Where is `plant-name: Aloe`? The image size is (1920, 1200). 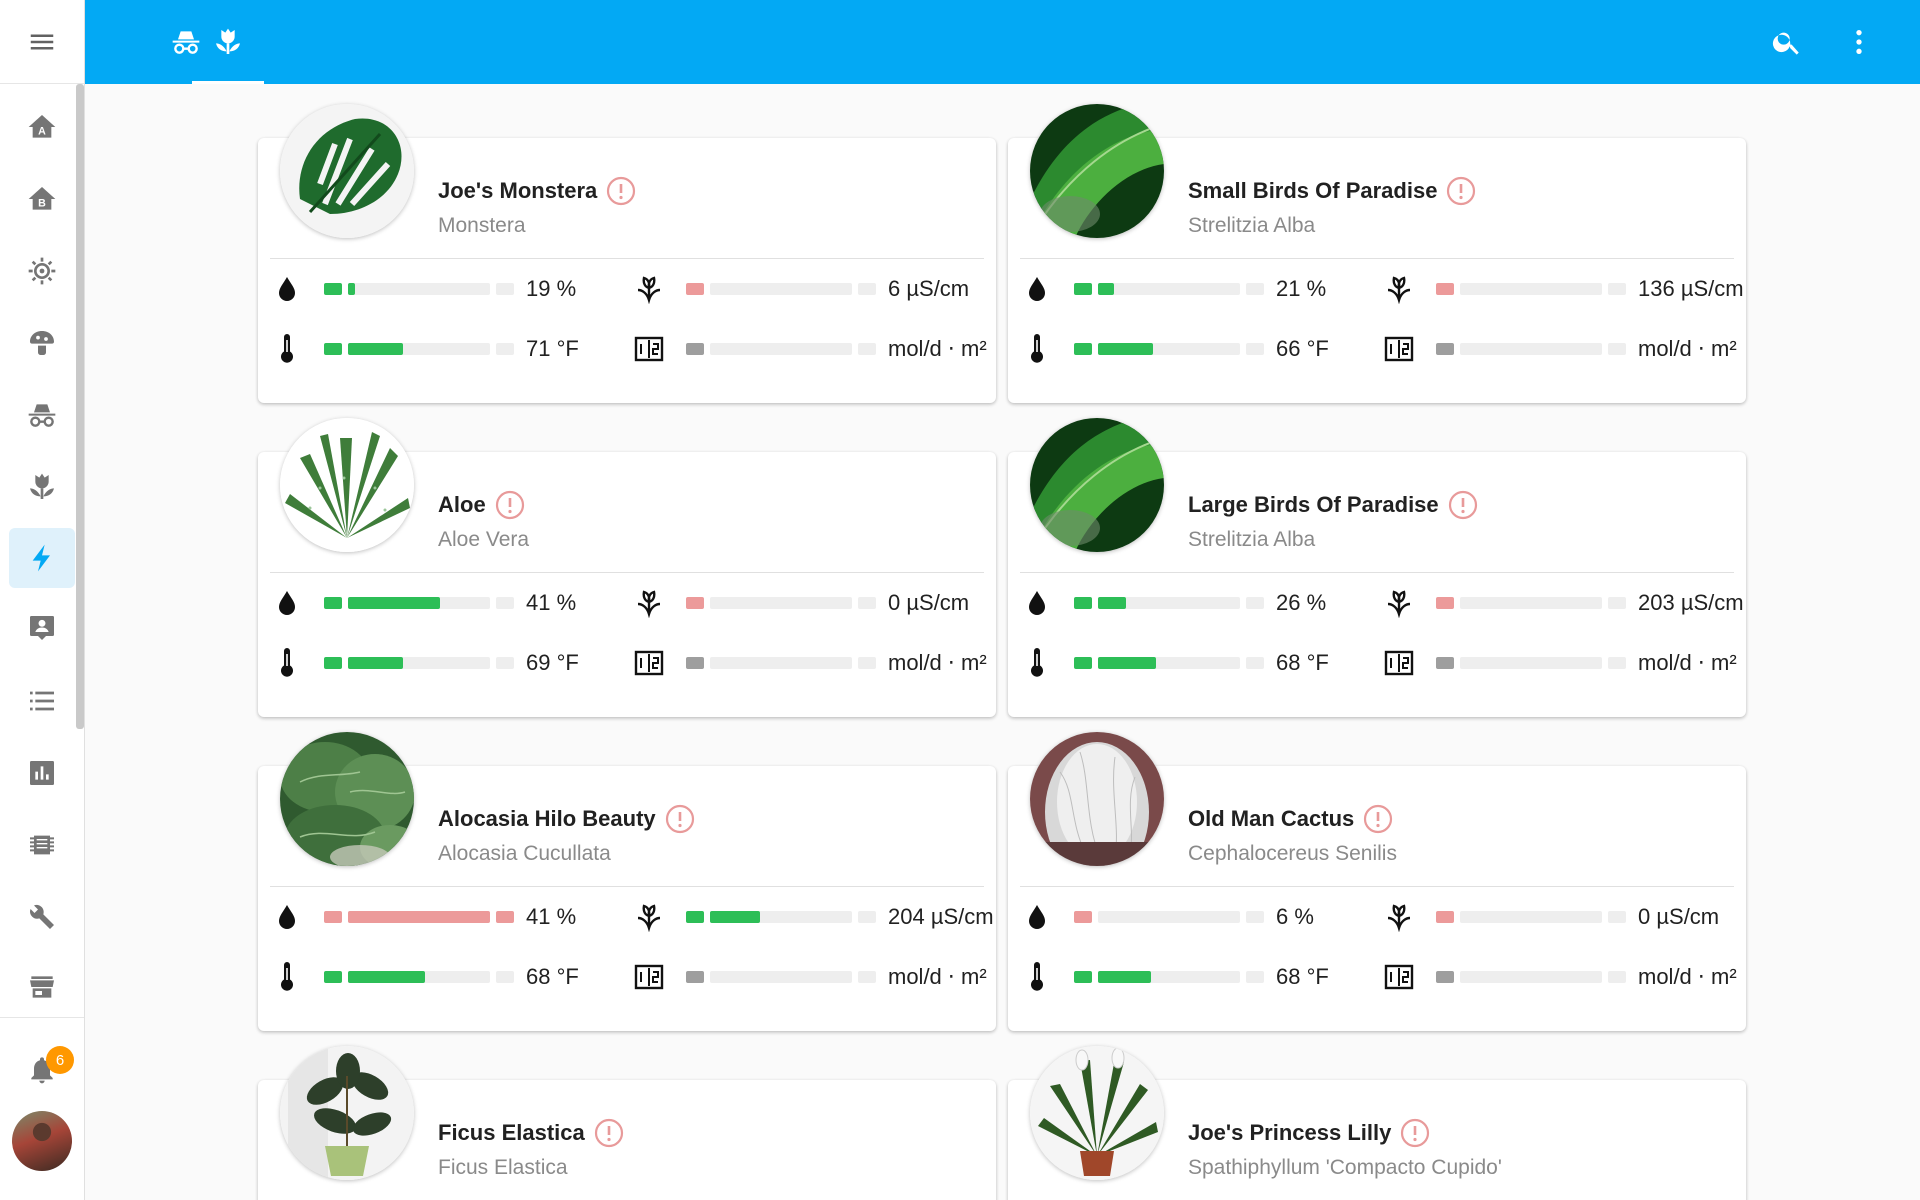 plant-name: Aloe is located at coordinates (481, 505).